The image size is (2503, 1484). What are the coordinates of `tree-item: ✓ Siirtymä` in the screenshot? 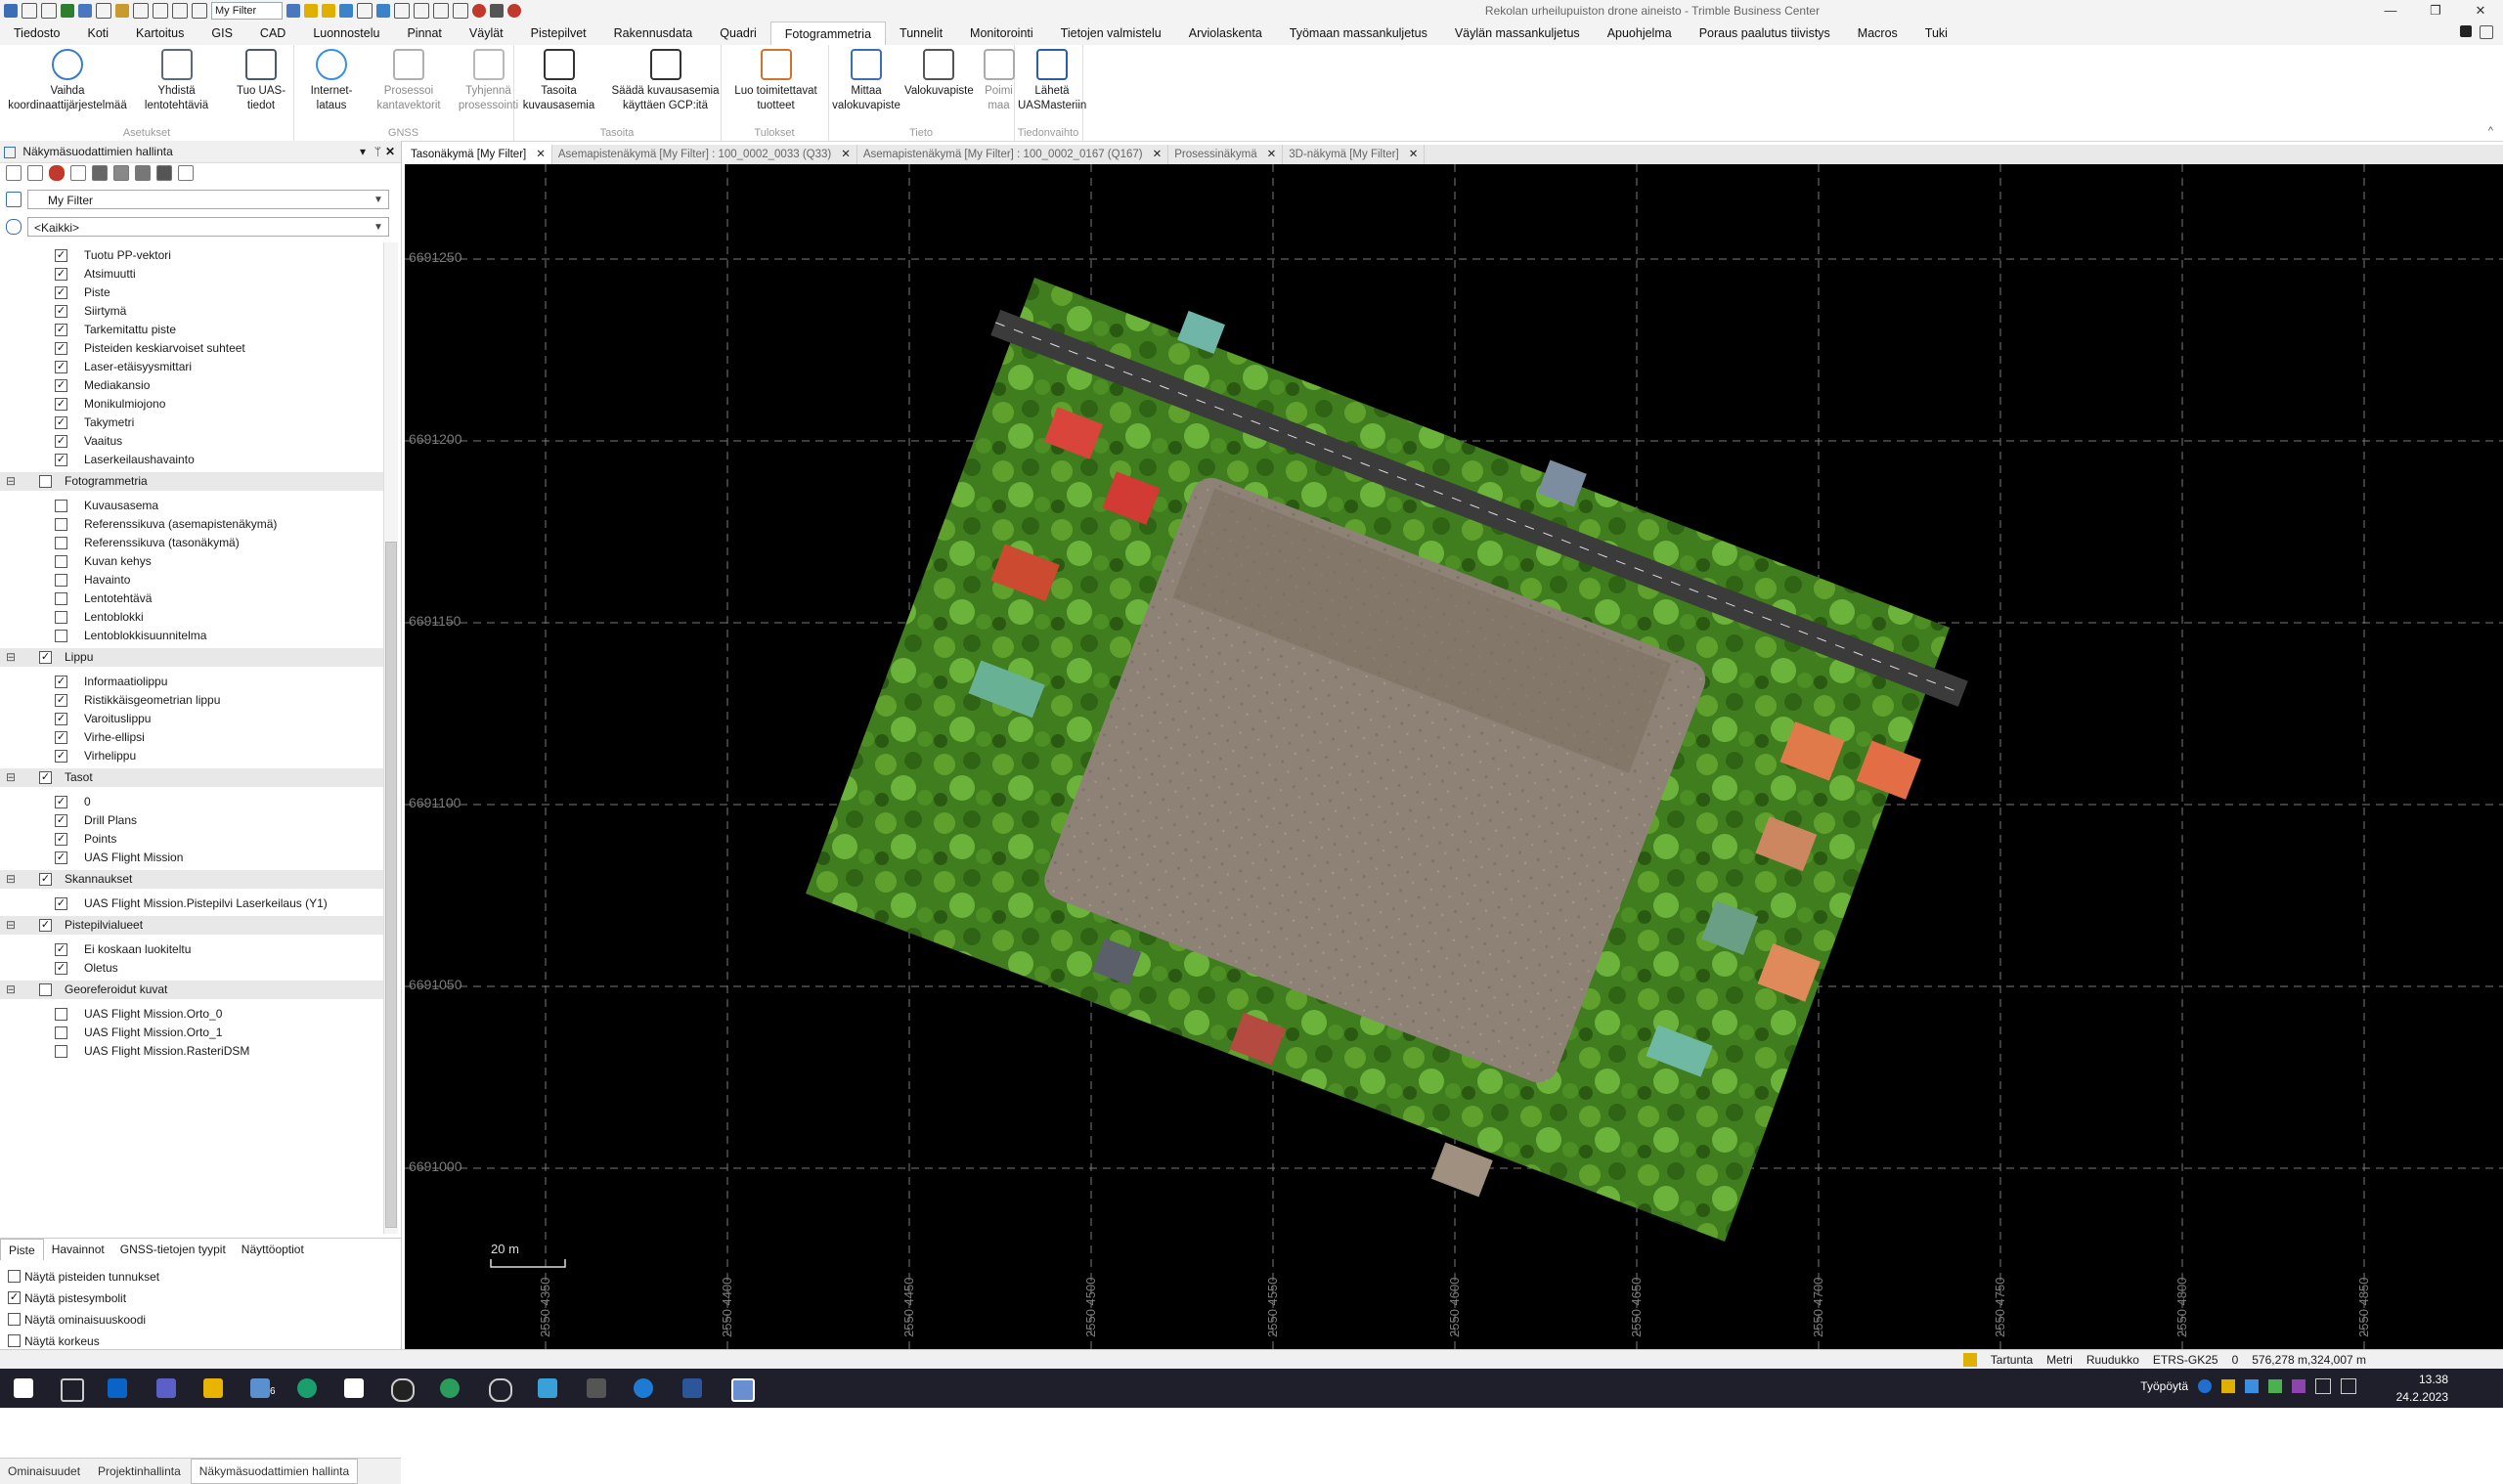 It's located at (191, 311).